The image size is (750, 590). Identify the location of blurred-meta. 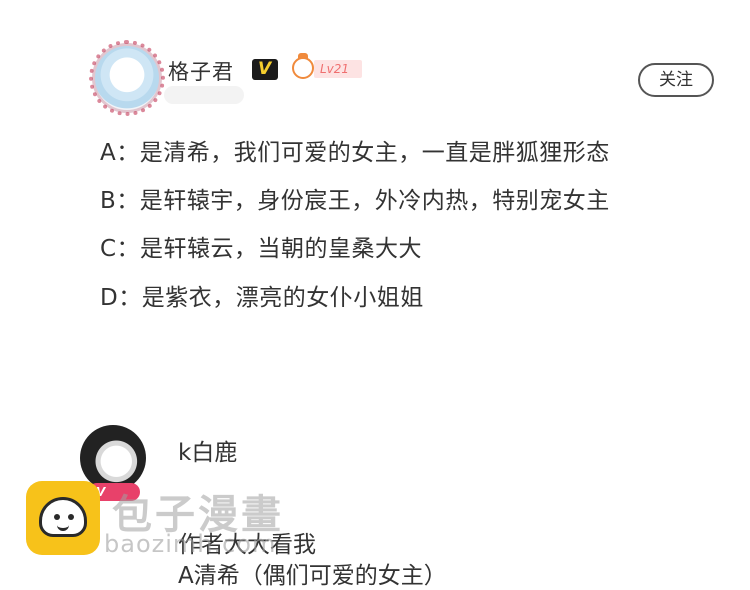
(204, 95).